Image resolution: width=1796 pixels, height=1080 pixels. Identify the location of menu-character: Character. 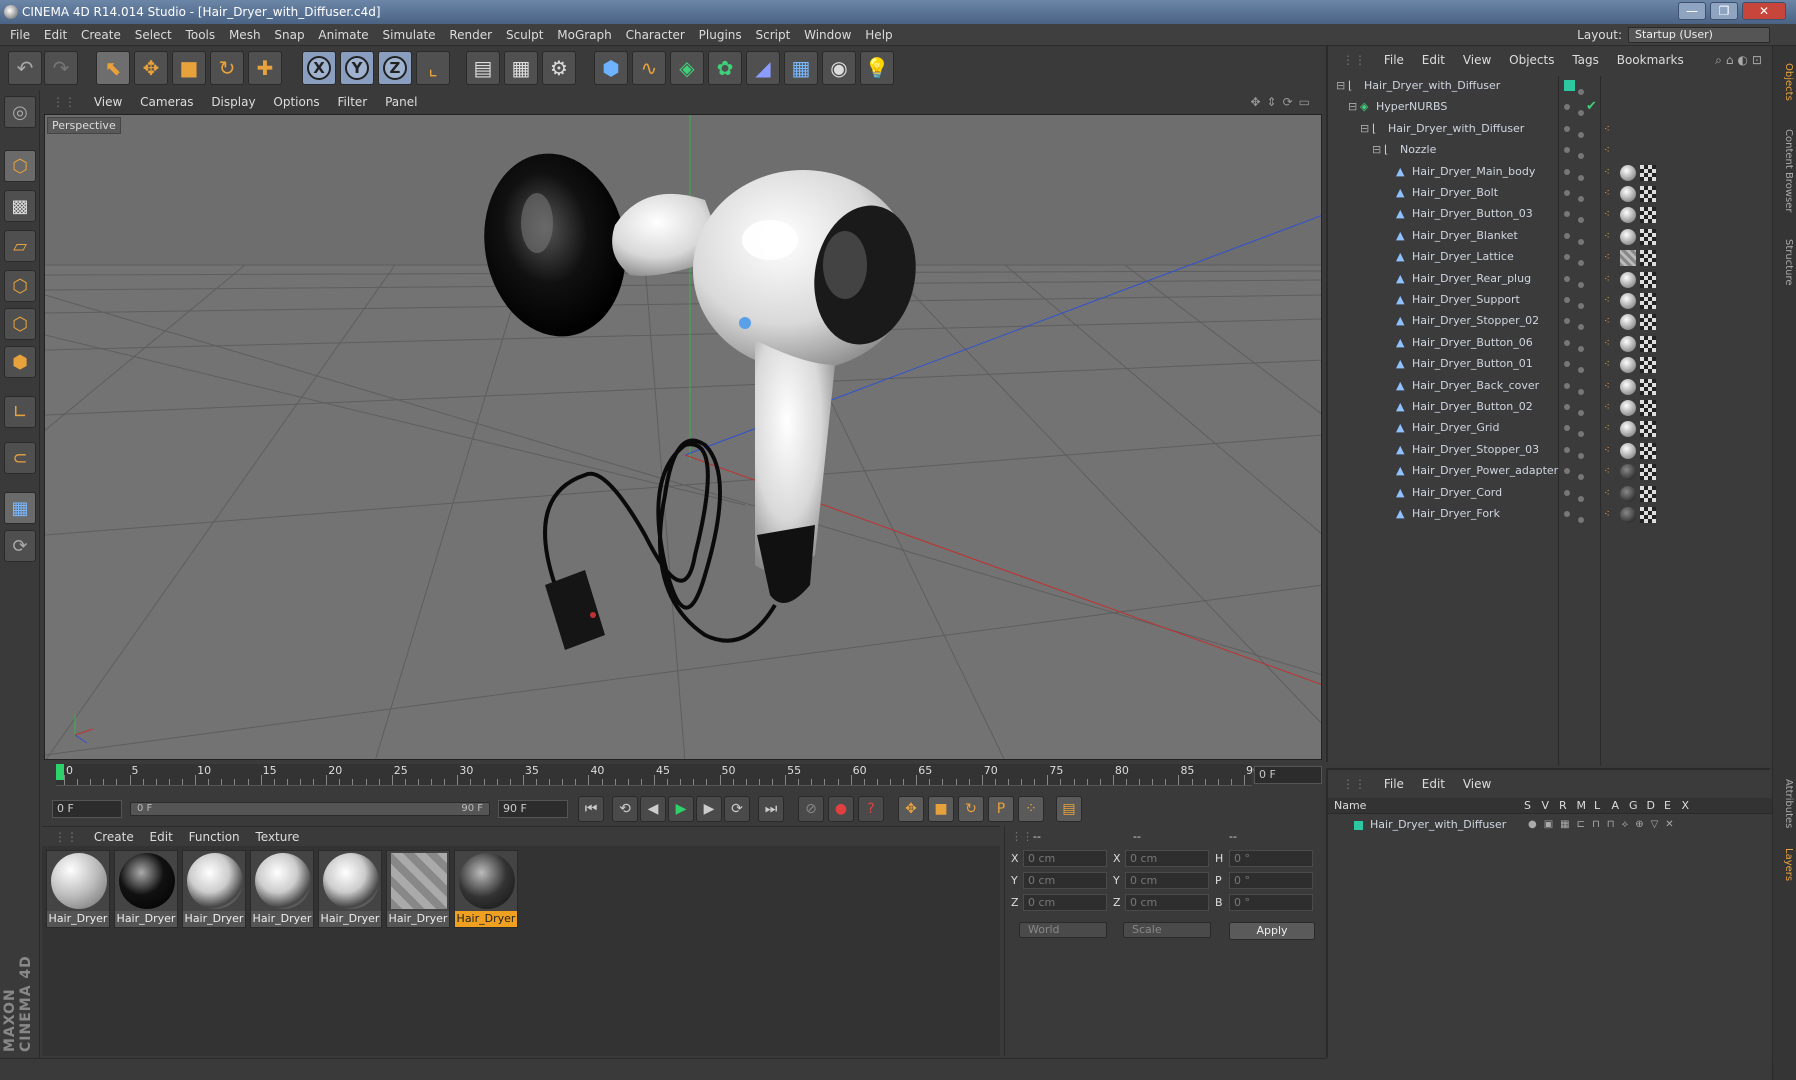
(655, 35).